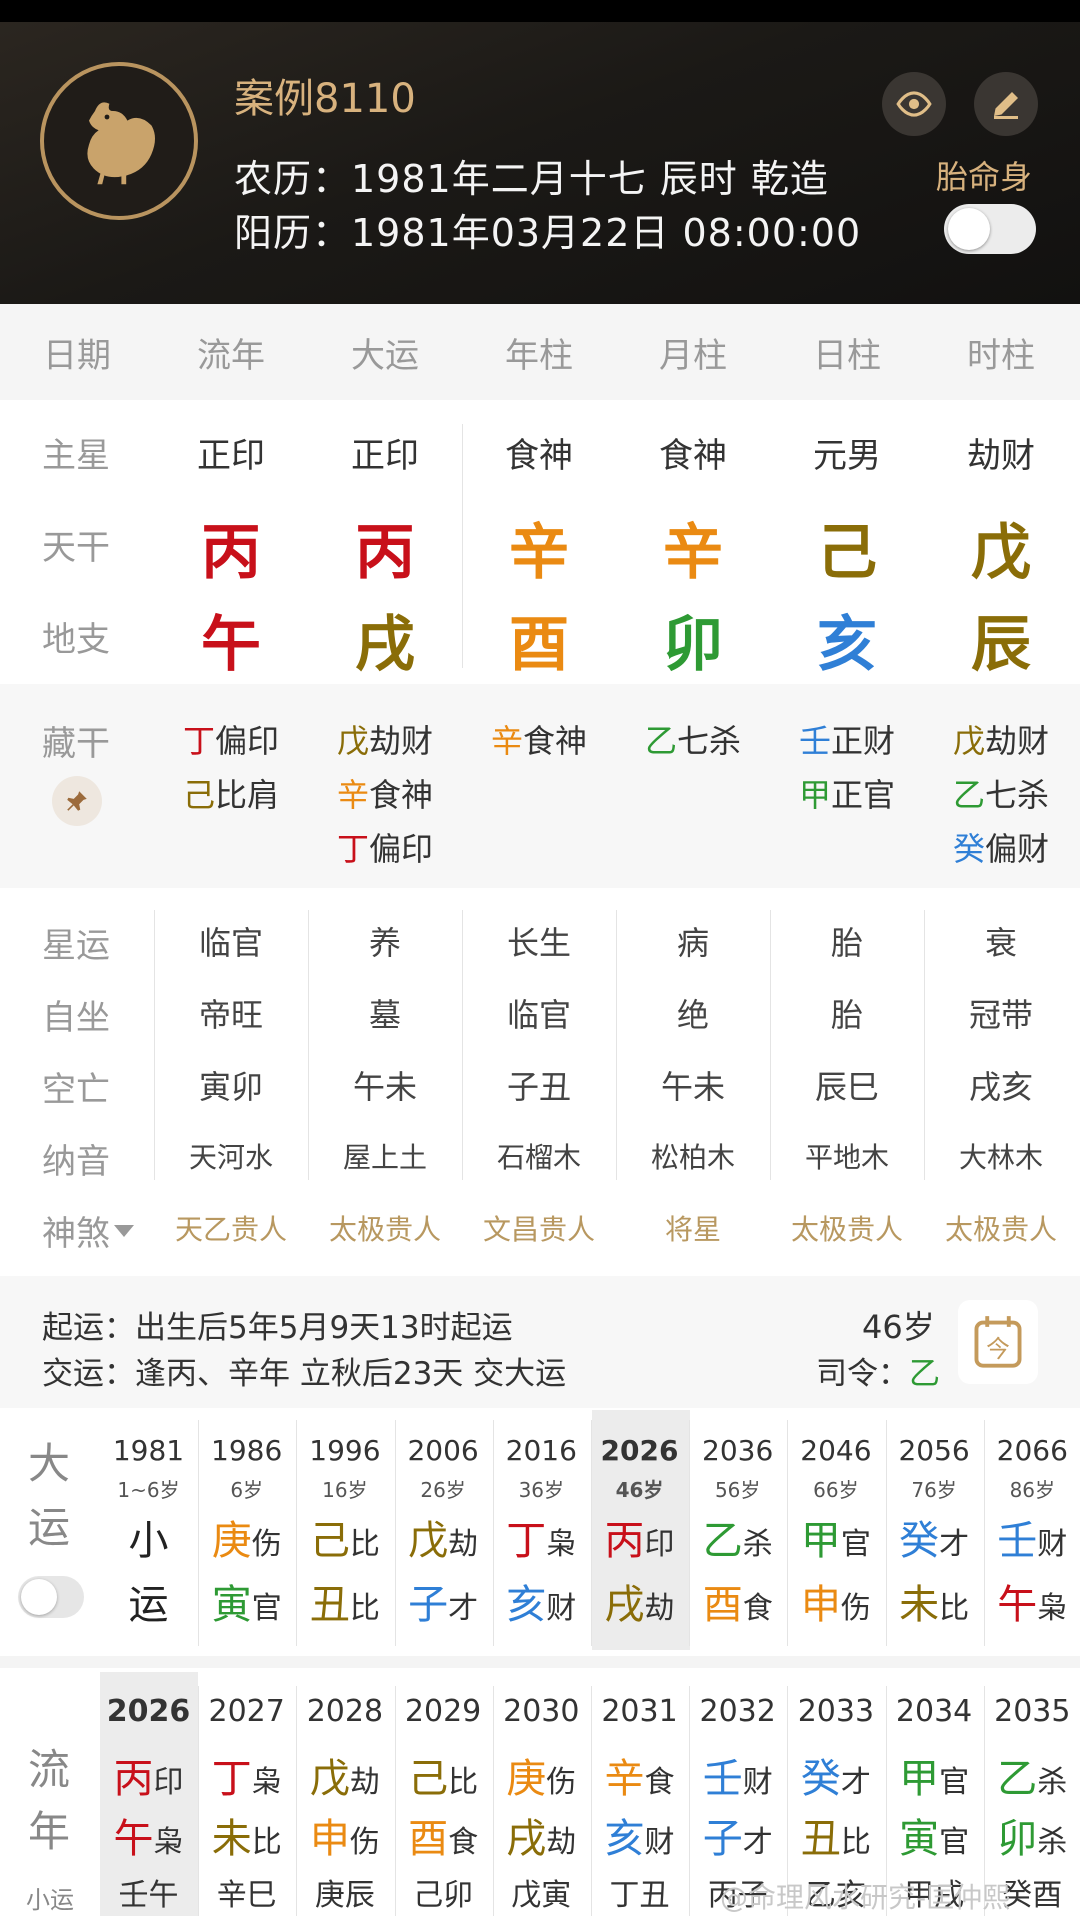 This screenshot has height=1916, width=1080. I want to click on liunian-year: 2026, so click(148, 1711).